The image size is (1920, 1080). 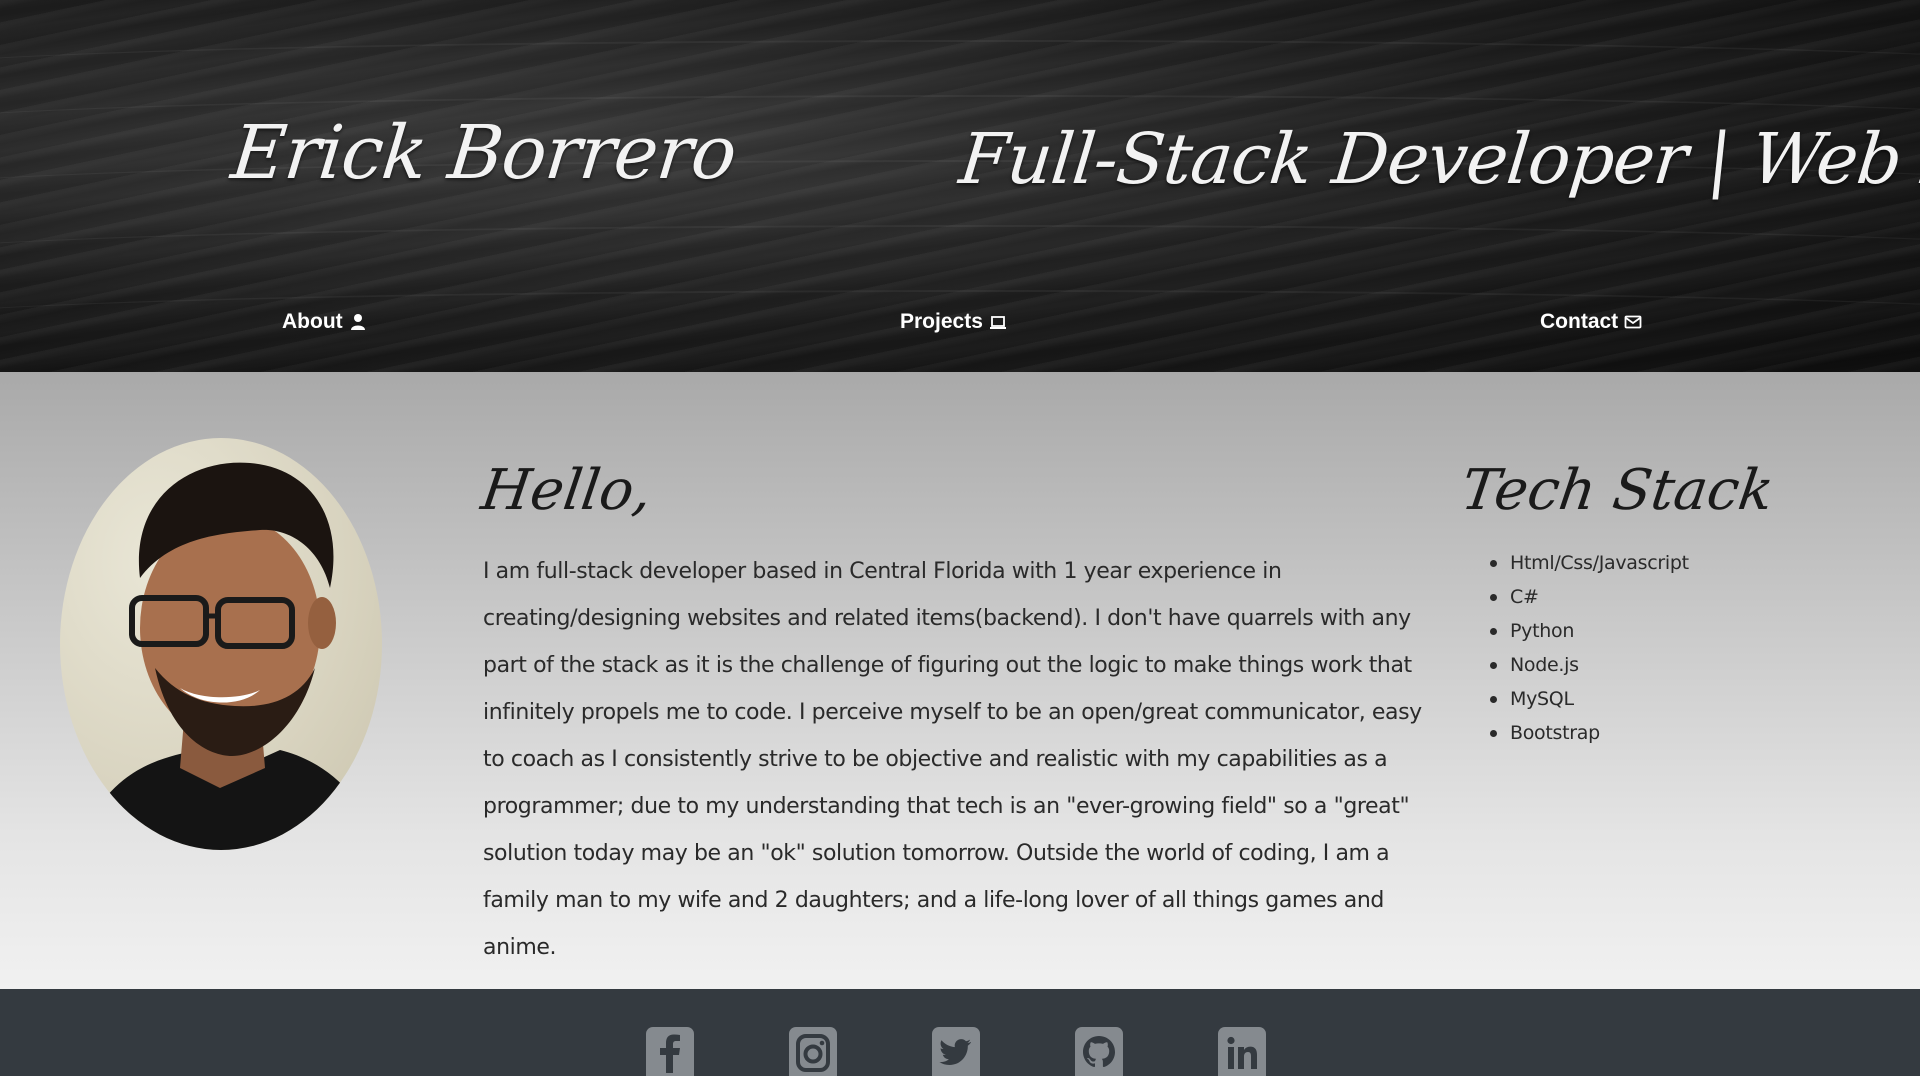 I want to click on profile-photo, so click(x=221, y=644).